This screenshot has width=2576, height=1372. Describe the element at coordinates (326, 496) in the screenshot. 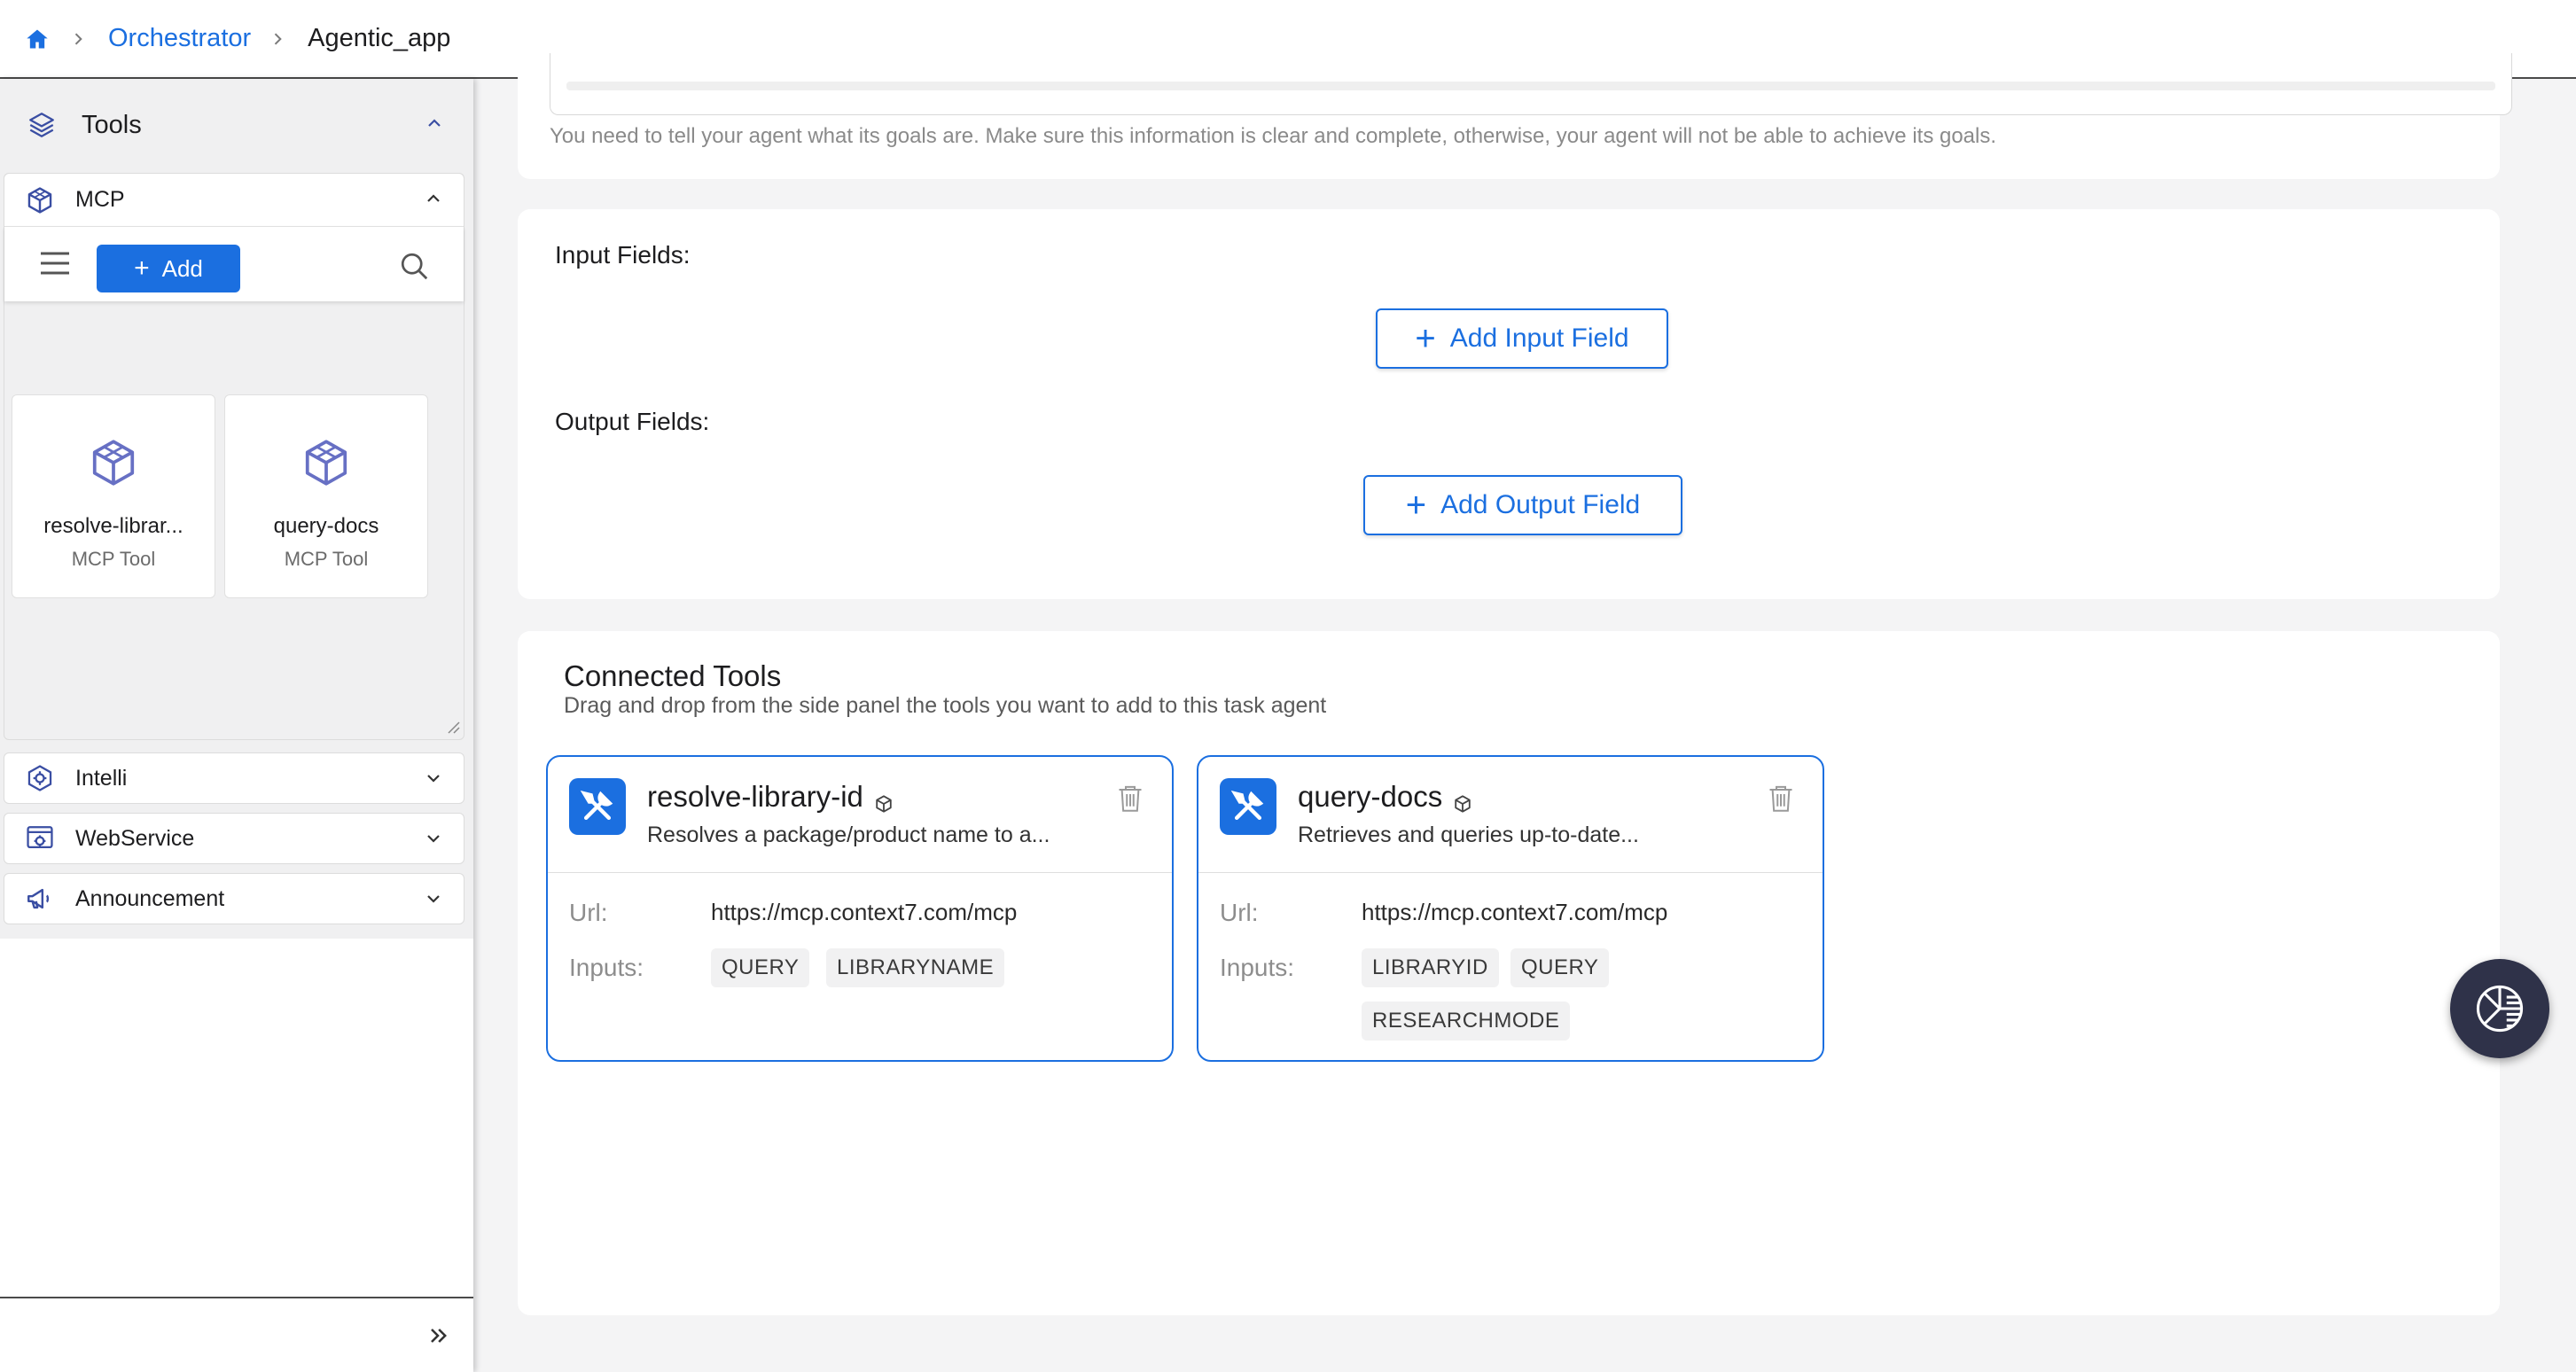

I see `mcp-tool-card: query-docs MCP Tool` at that location.